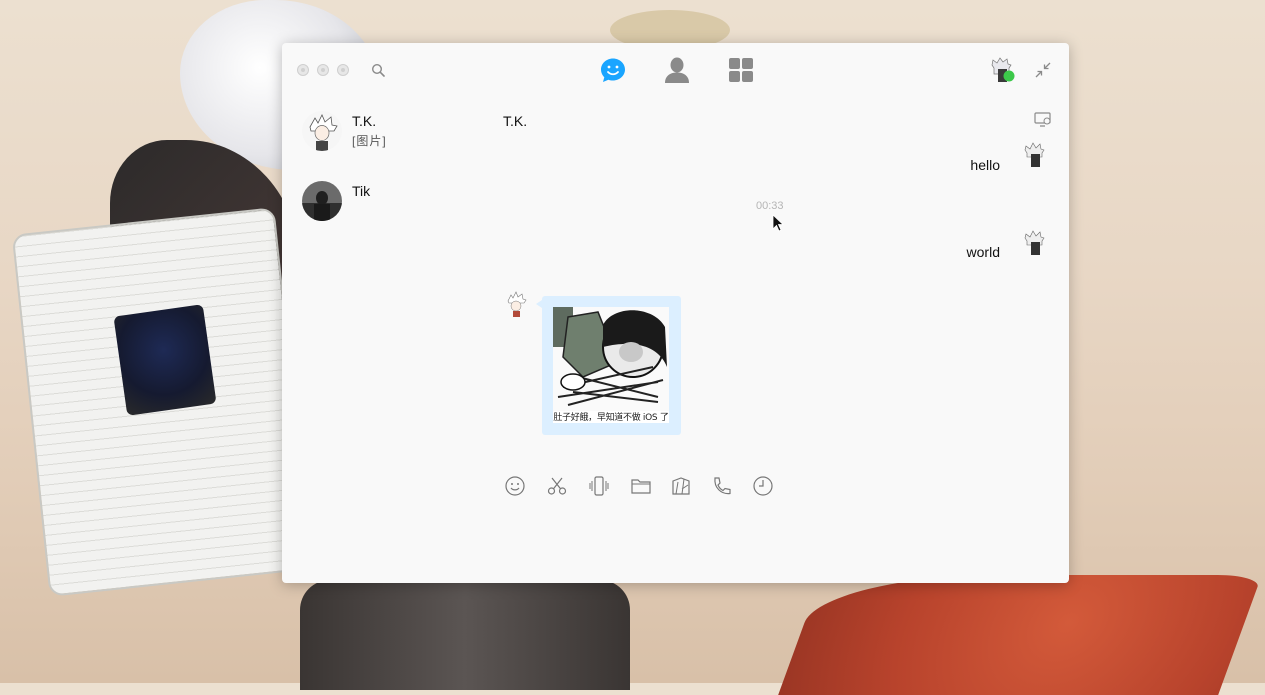 This screenshot has width=1265, height=695. I want to click on minimize-window-button, so click(323, 70).